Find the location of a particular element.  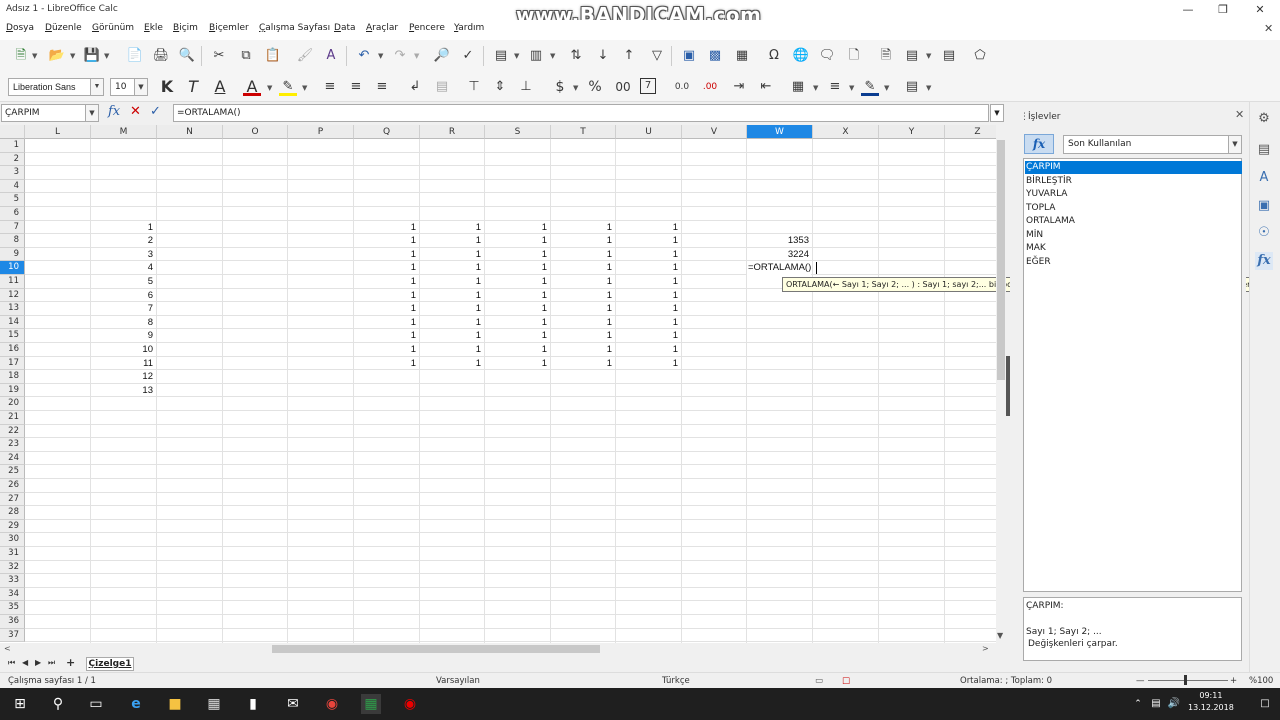

sort-ascending-icon: ↓ is located at coordinates (603, 56).